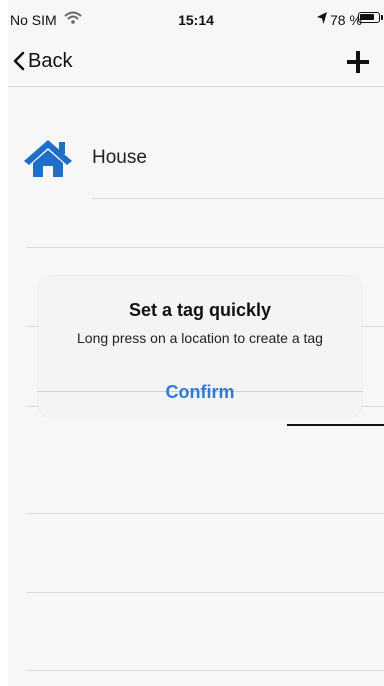 Image resolution: width=384 pixels, height=686 pixels. I want to click on chevron-left-icon, so click(19, 61).